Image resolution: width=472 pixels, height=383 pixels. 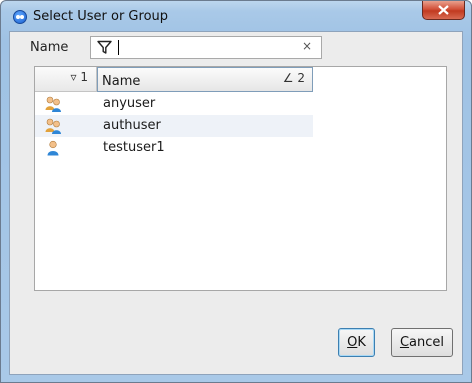 What do you see at coordinates (49, 47) in the screenshot?
I see `filter-label: Name` at bounding box center [49, 47].